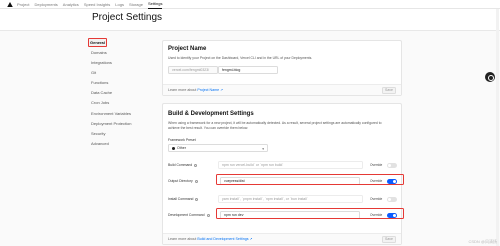 The image size is (500, 246). What do you see at coordinates (155, 4) in the screenshot?
I see `nav-tab-settings: Settings` at bounding box center [155, 4].